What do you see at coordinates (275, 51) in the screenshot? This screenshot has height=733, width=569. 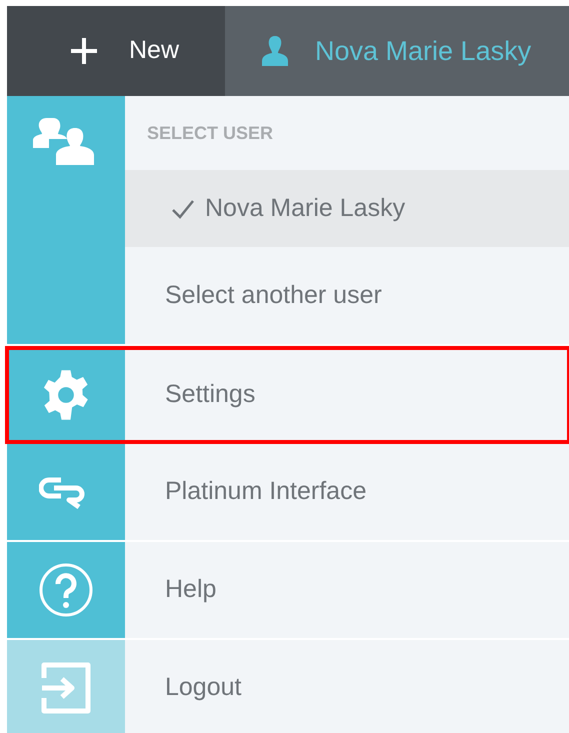 I see `user-icon` at bounding box center [275, 51].